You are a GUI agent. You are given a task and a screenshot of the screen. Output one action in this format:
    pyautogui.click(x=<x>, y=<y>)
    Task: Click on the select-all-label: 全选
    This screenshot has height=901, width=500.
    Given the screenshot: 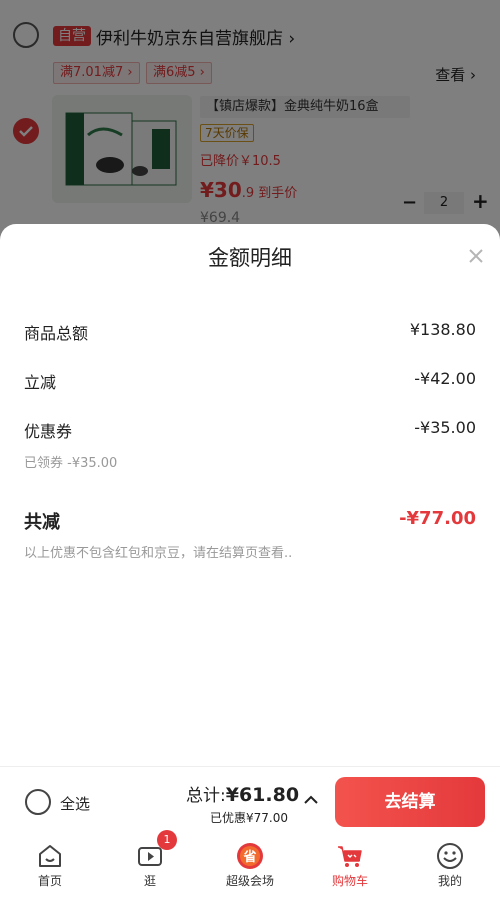 What is the action you would take?
    pyautogui.click(x=75, y=803)
    